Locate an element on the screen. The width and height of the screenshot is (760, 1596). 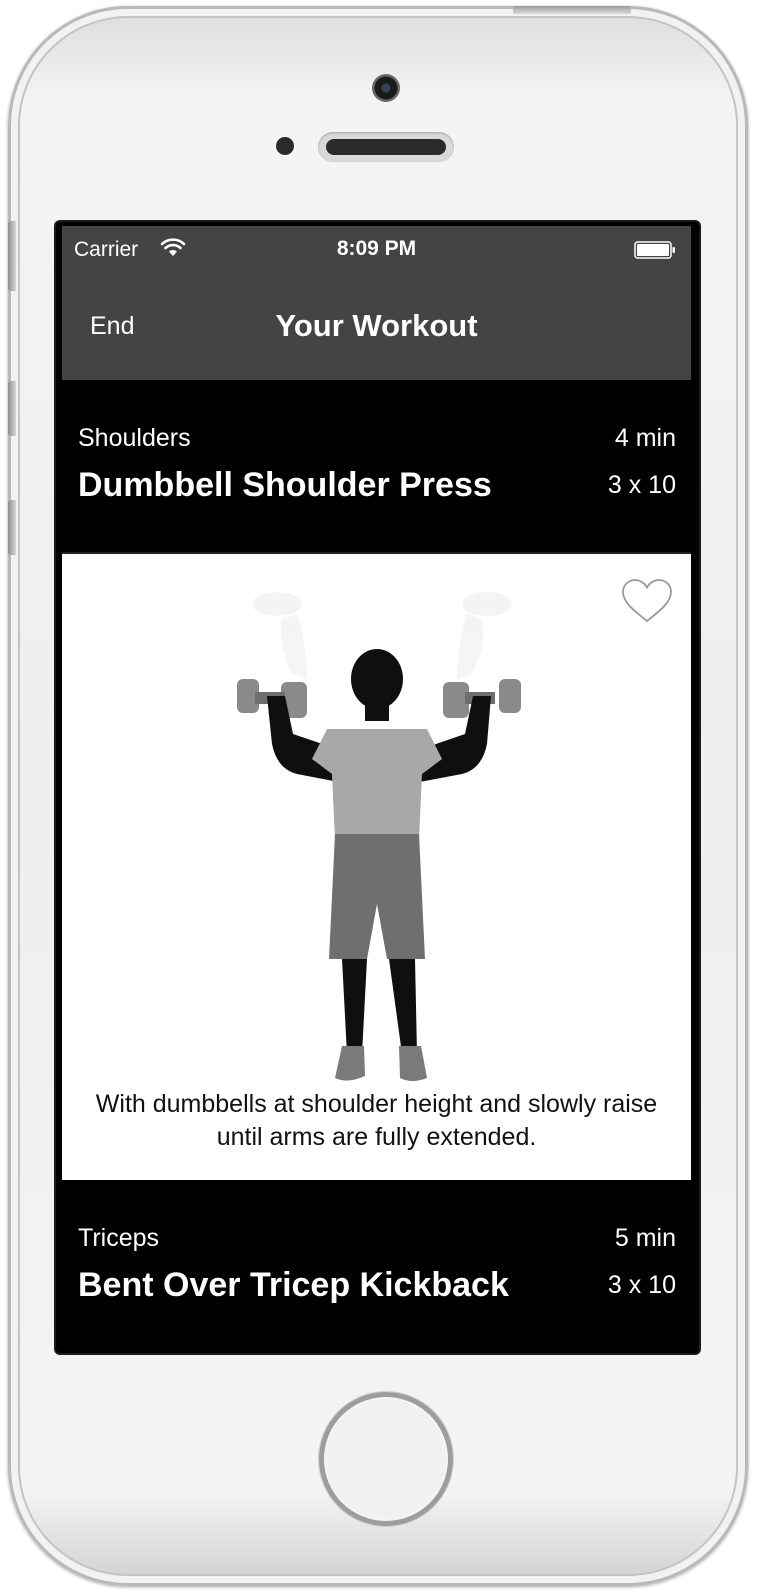
camera-icon is located at coordinates (386, 88).